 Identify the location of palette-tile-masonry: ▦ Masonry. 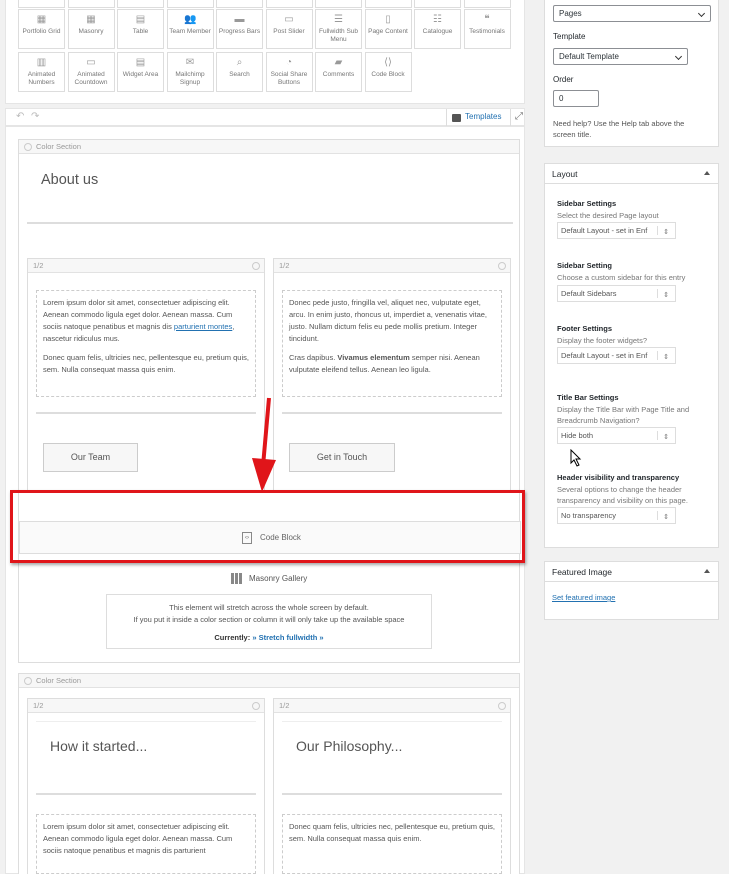
(91, 29).